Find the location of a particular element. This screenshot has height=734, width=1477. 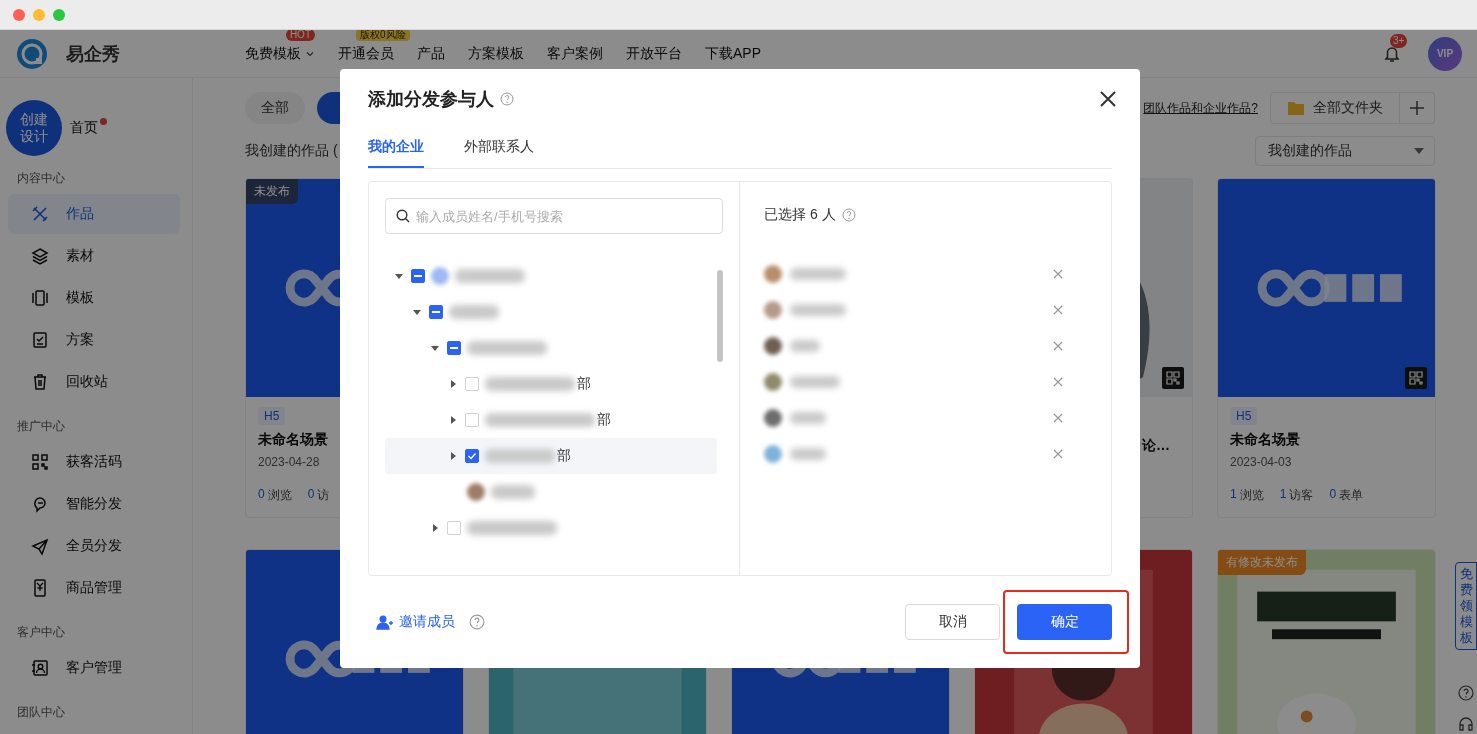

user-avatar: VIP is located at coordinates (1445, 53).